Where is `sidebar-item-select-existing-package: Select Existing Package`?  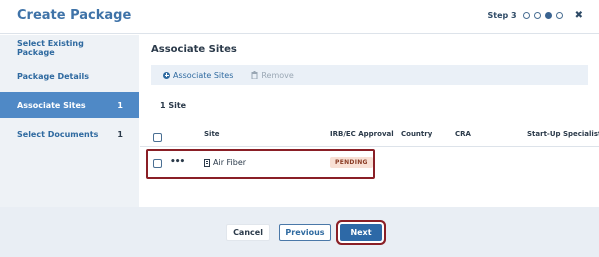 sidebar-item-select-existing-package: Select Existing Package is located at coordinates (69, 48).